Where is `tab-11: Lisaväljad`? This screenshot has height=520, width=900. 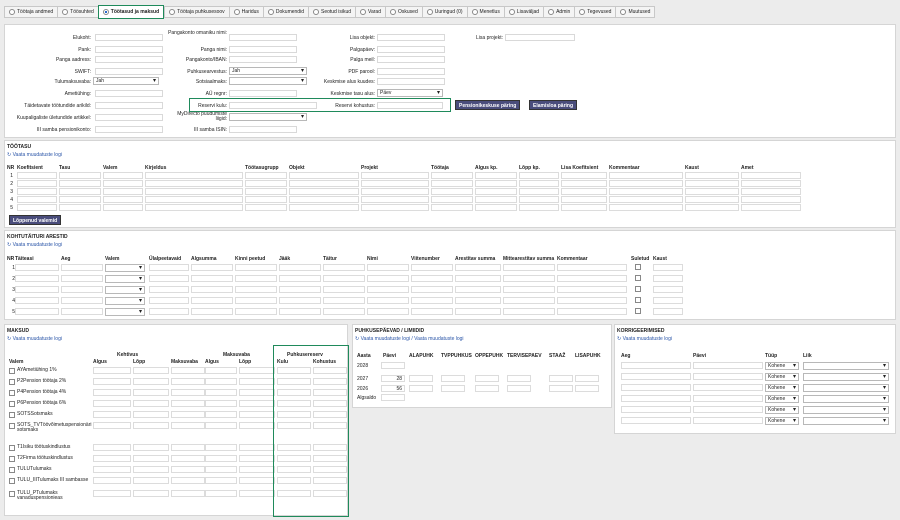
tab-11: Lisaväljad is located at coordinates (523, 12).